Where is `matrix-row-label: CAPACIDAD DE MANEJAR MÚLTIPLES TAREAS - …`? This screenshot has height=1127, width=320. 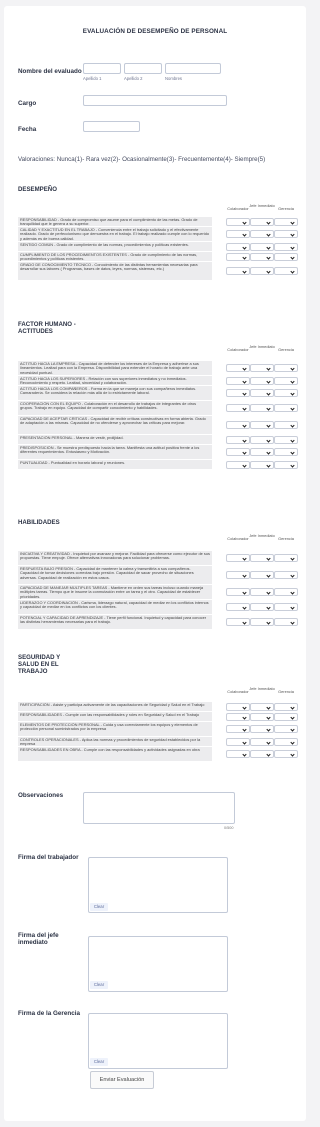 matrix-row-label: CAPACIDAD DE MANEJAR MÚLTIPLES TAREAS - … is located at coordinates (112, 592).